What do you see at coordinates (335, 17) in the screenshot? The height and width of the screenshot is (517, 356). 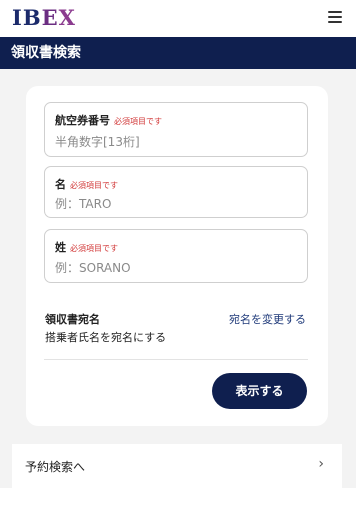 I see `hamburger-menu-icon` at bounding box center [335, 17].